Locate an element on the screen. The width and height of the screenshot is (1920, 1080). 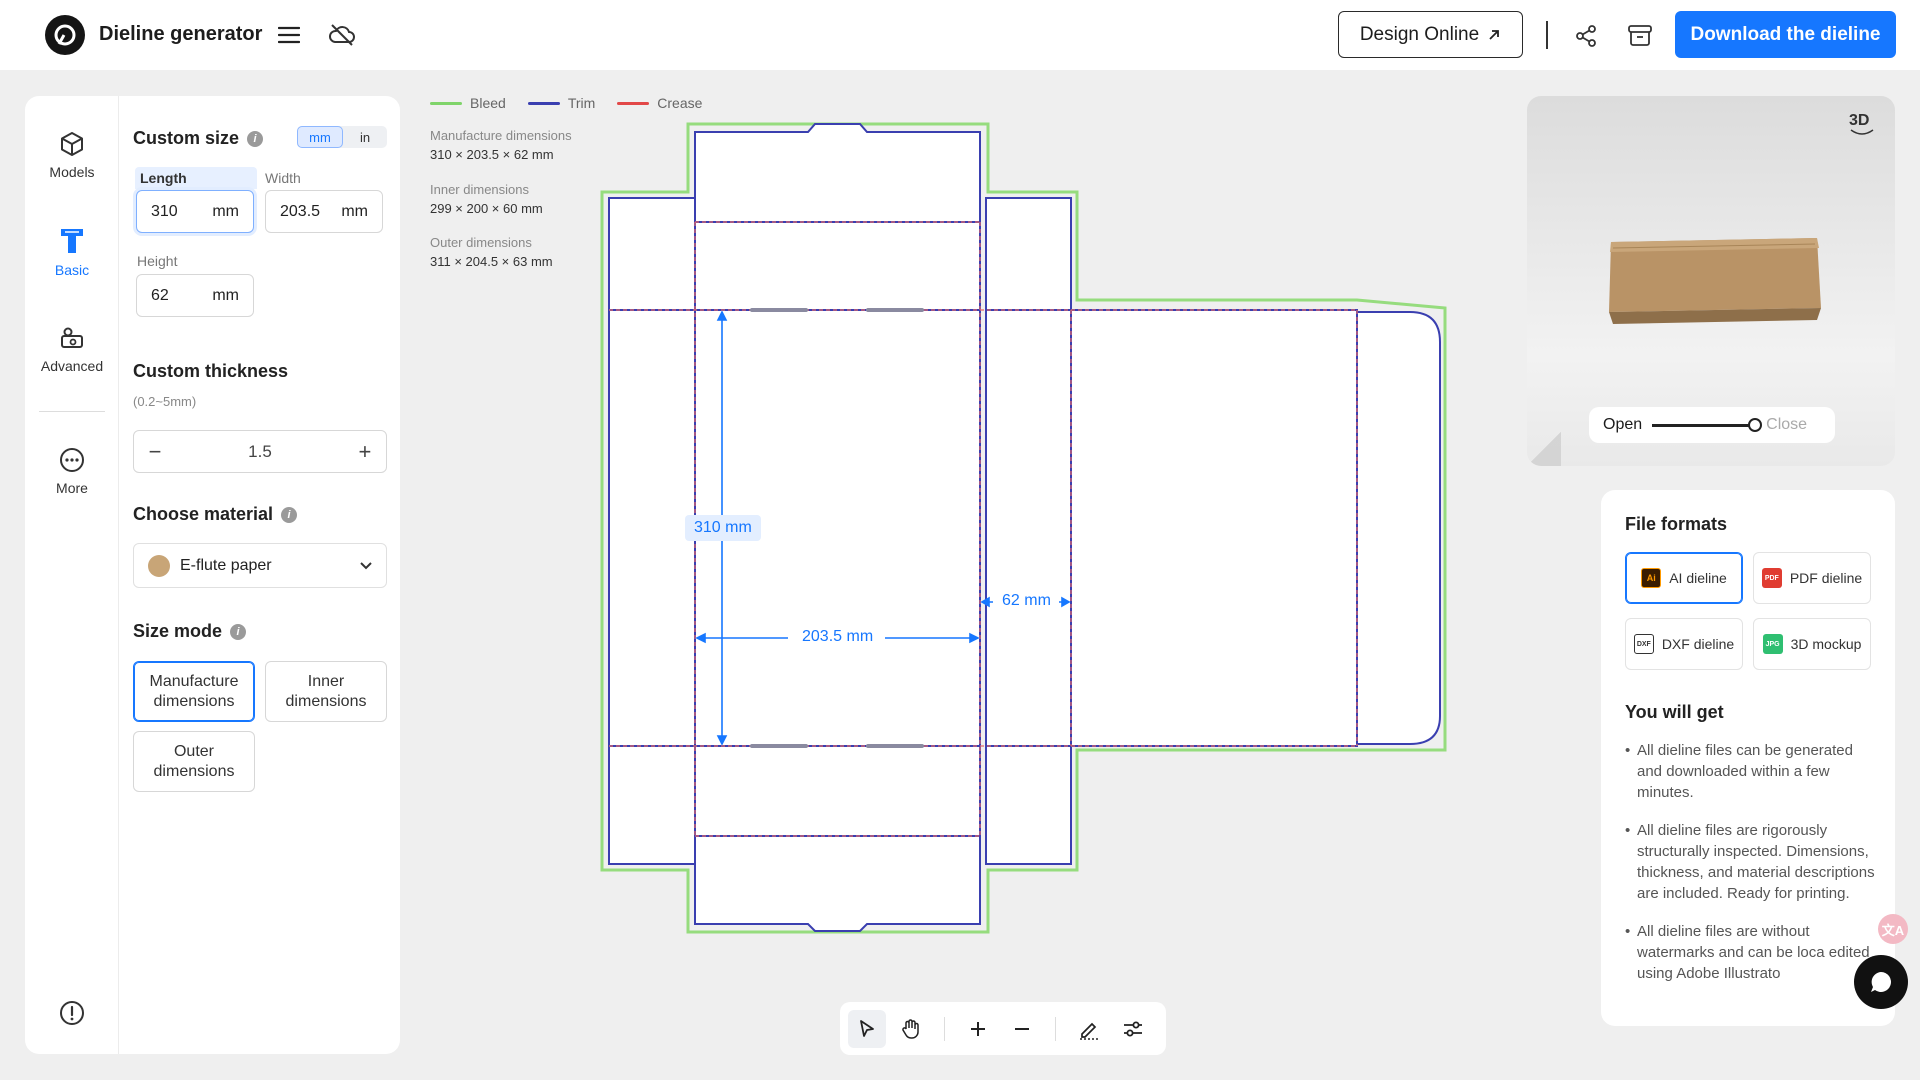
decrement-button: − is located at coordinates (155, 452).